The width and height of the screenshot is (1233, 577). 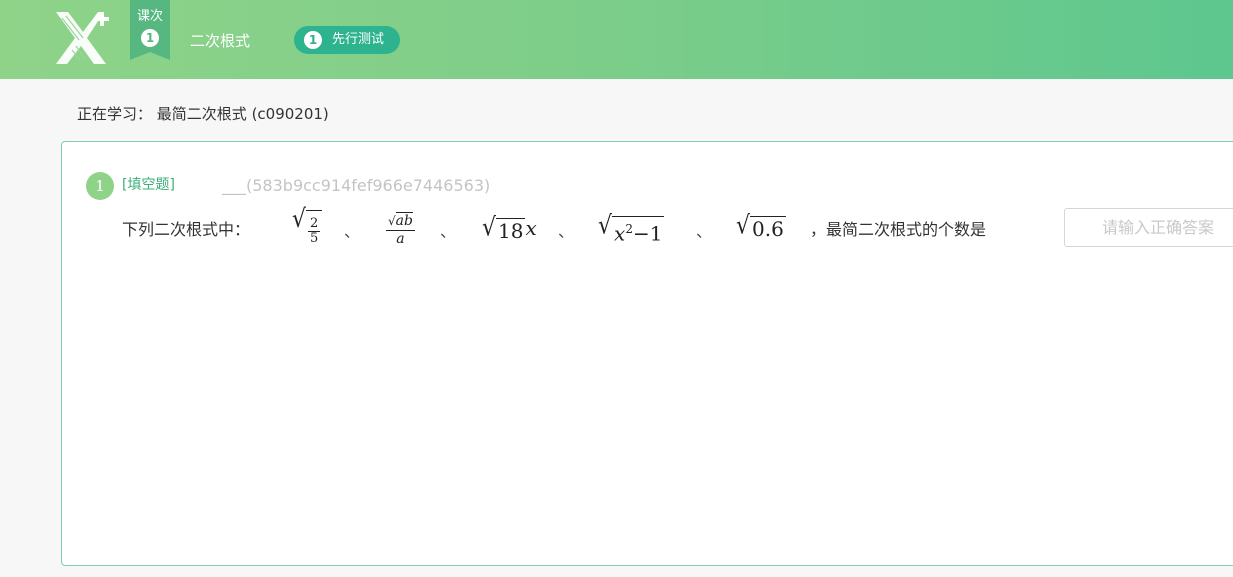 What do you see at coordinates (356, 185) in the screenshot?
I see `question-id: ___(583b9cc914fef966e7446563)` at bounding box center [356, 185].